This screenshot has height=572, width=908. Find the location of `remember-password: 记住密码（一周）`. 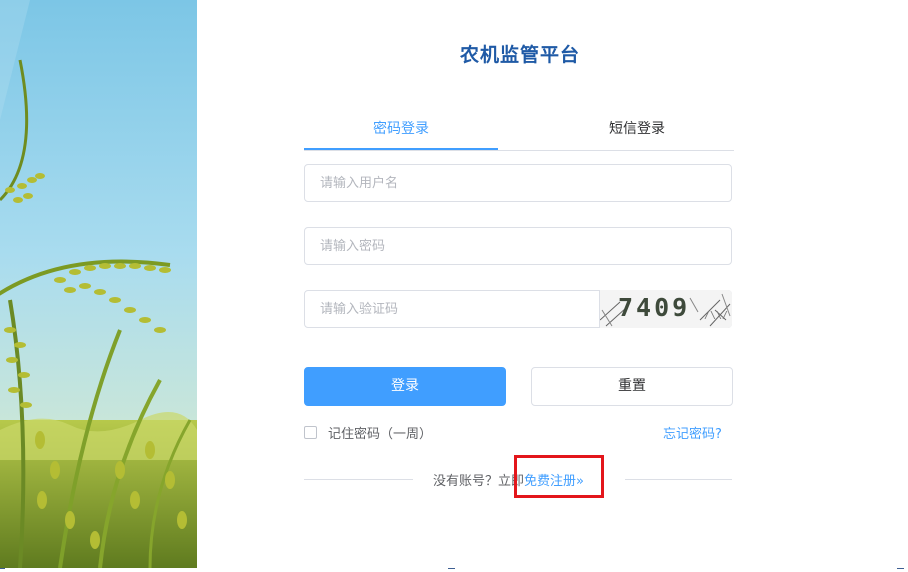

remember-password: 记住密码（一周） is located at coordinates (368, 432).